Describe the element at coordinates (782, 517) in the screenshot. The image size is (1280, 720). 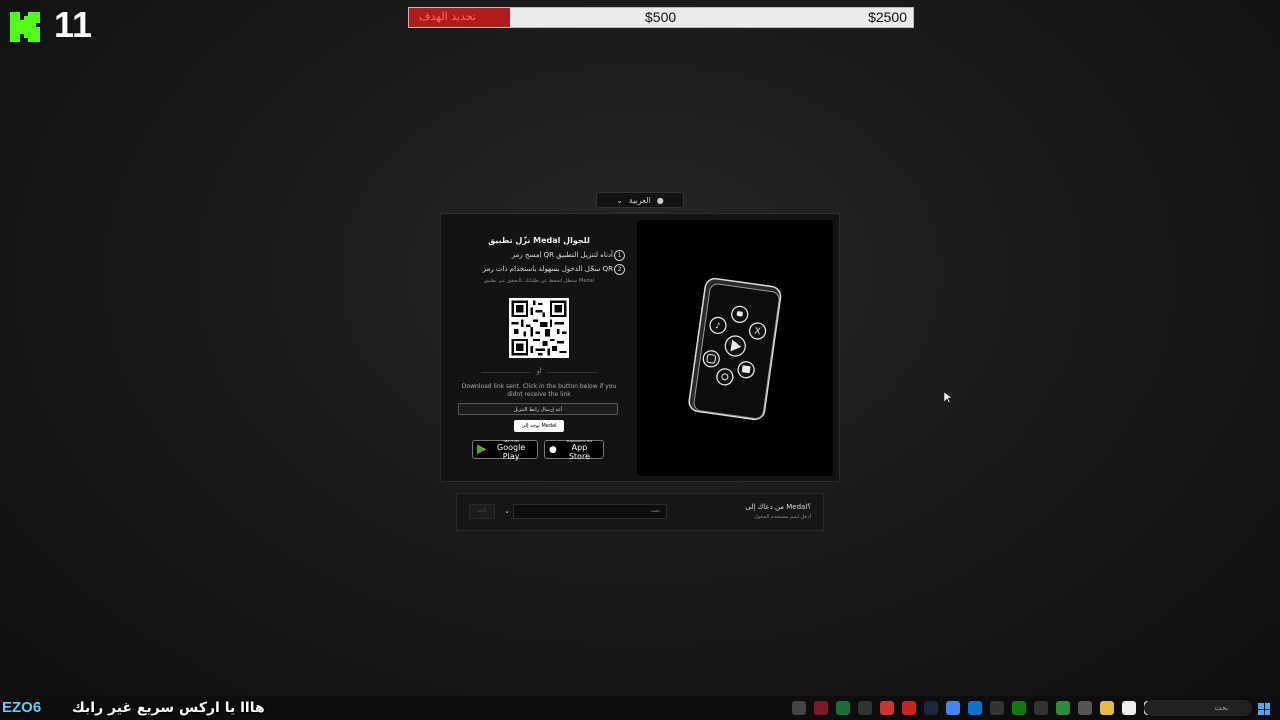
I see `referral-subtitle: أدخل اسم مستخدم المحول` at that location.